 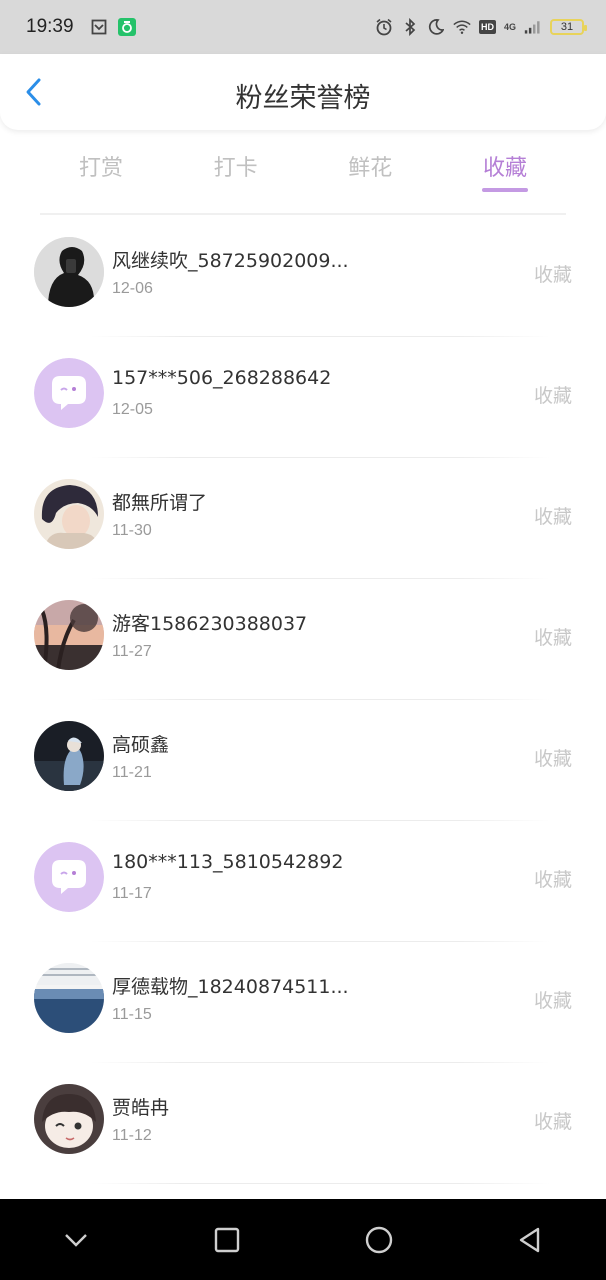 I want to click on item-date: 11-12, so click(x=132, y=1135).